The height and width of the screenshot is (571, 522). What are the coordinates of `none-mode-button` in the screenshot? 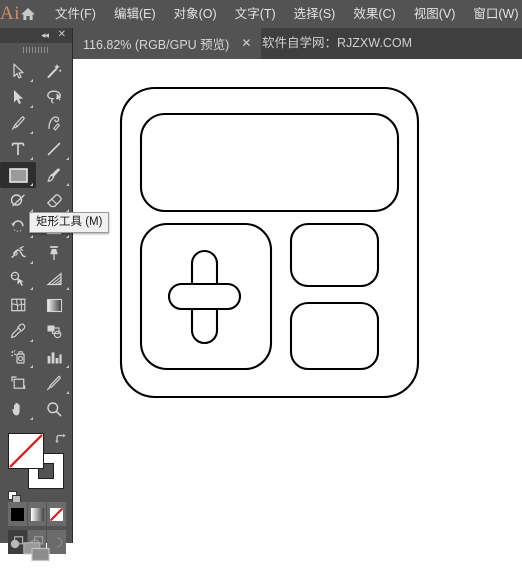 It's located at (57, 514).